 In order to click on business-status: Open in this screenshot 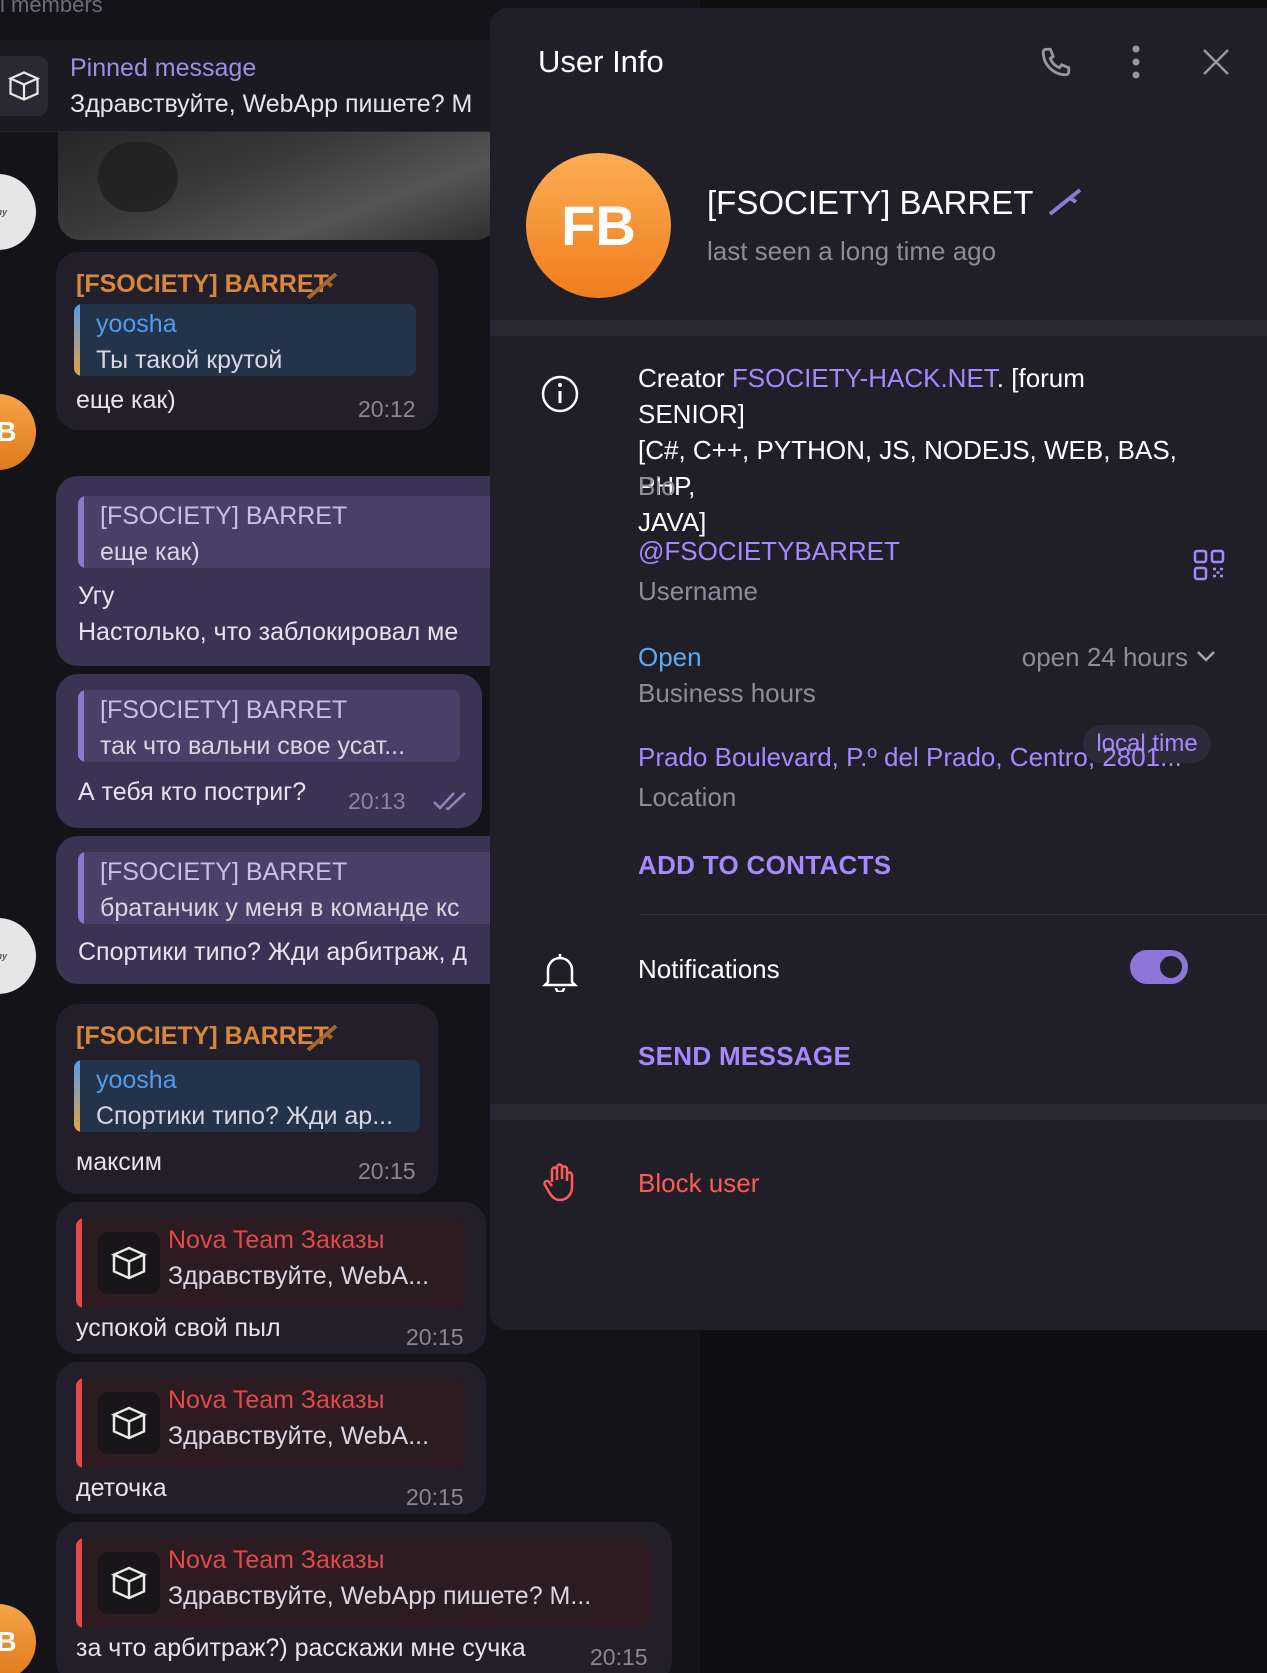, I will do `click(670, 657)`.